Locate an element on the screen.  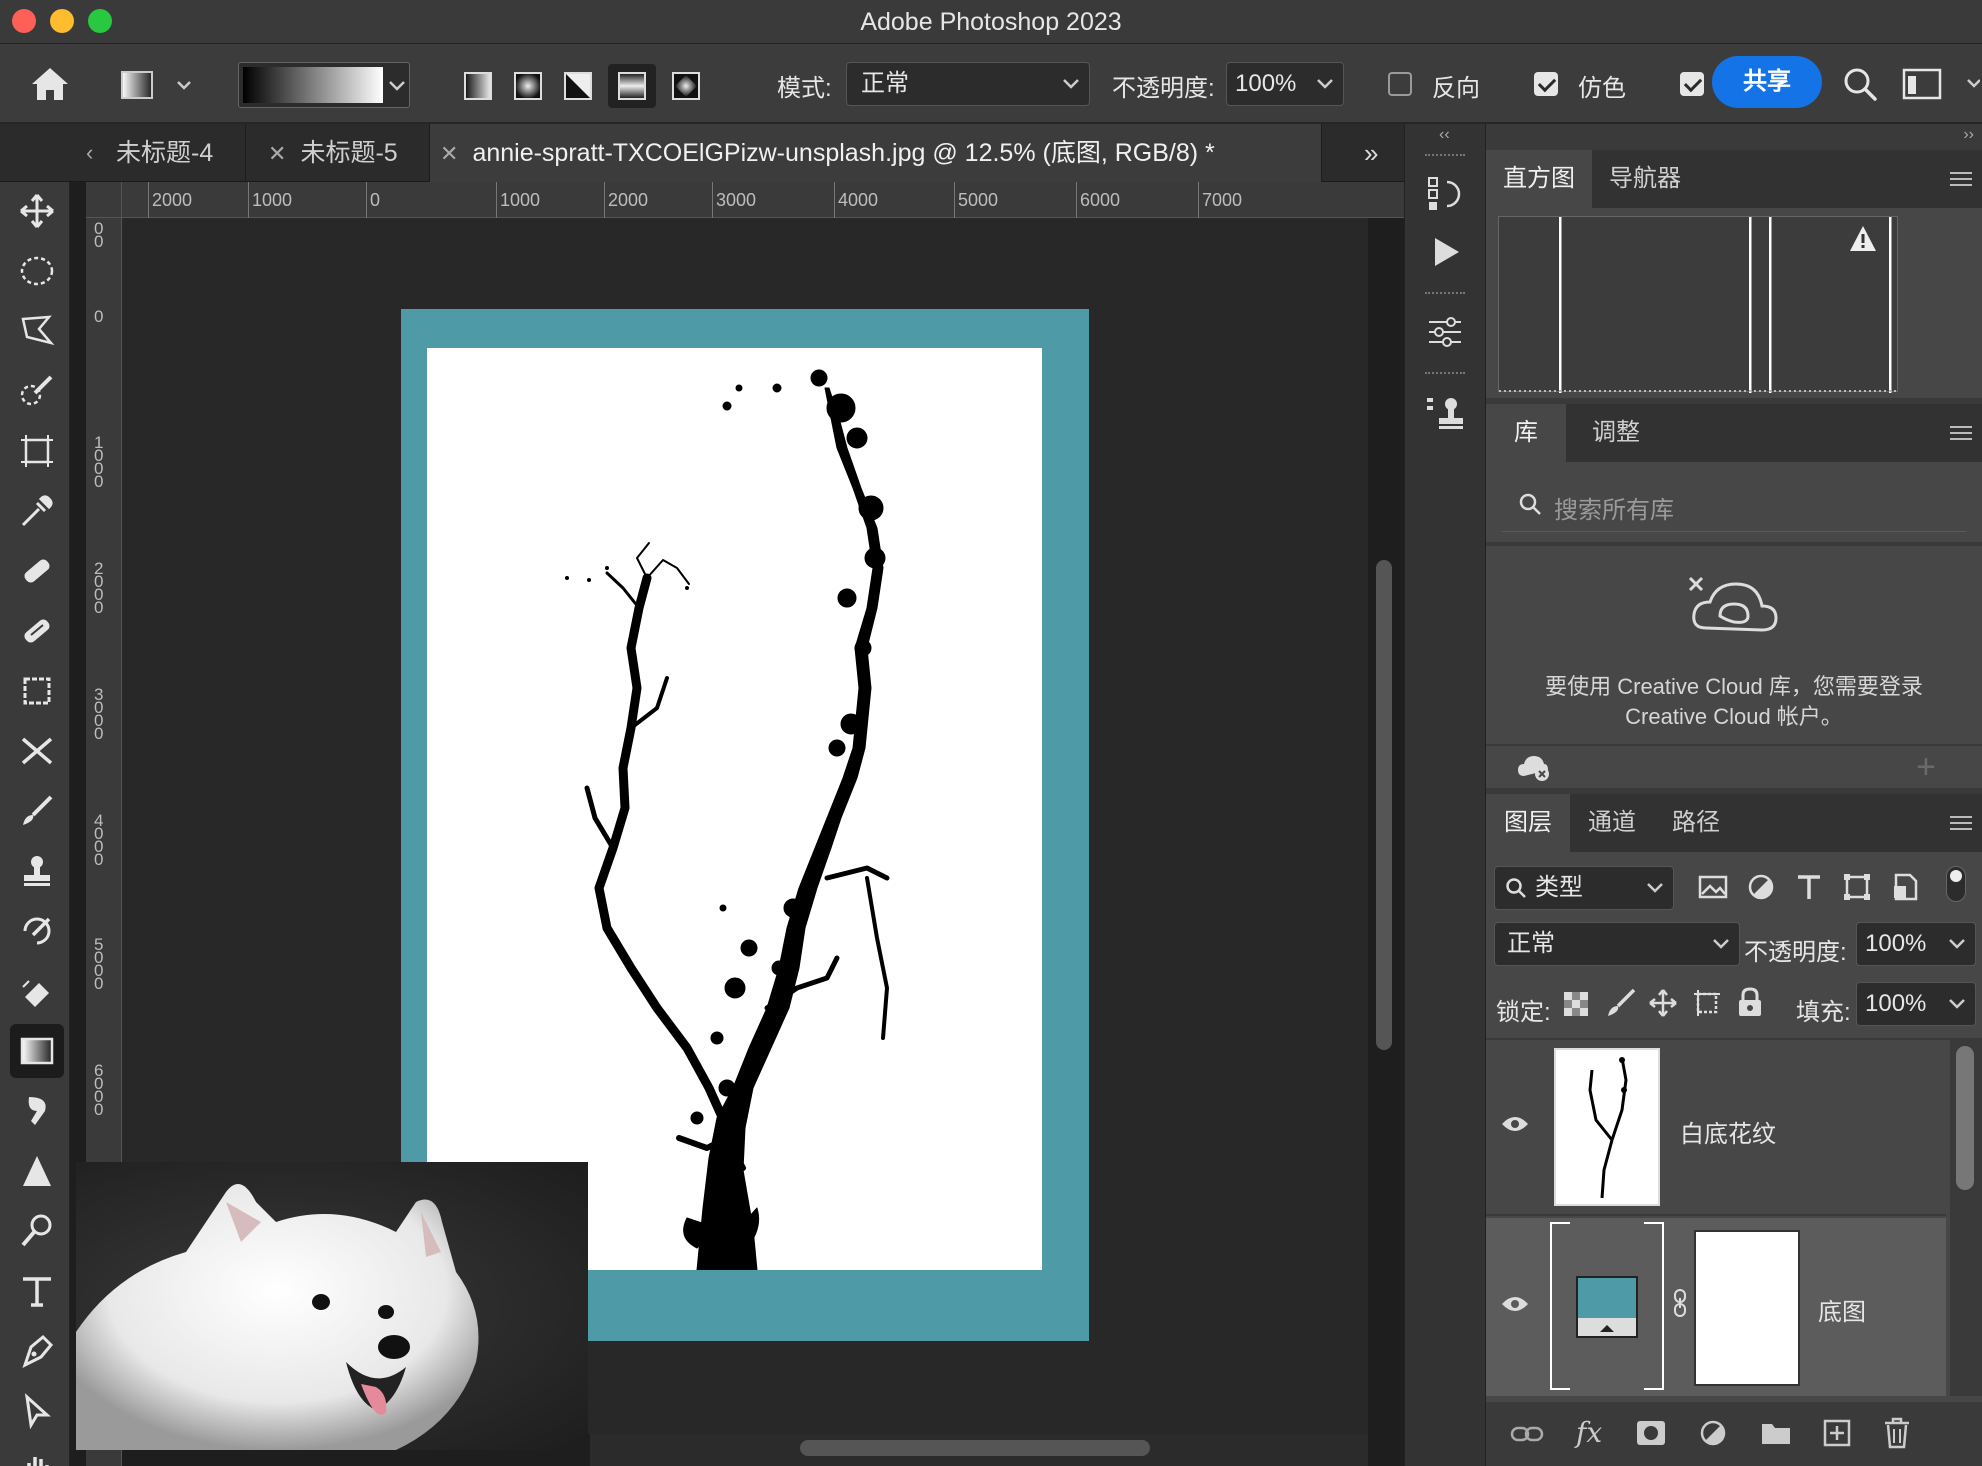
angle-gradient-button is located at coordinates (578, 86).